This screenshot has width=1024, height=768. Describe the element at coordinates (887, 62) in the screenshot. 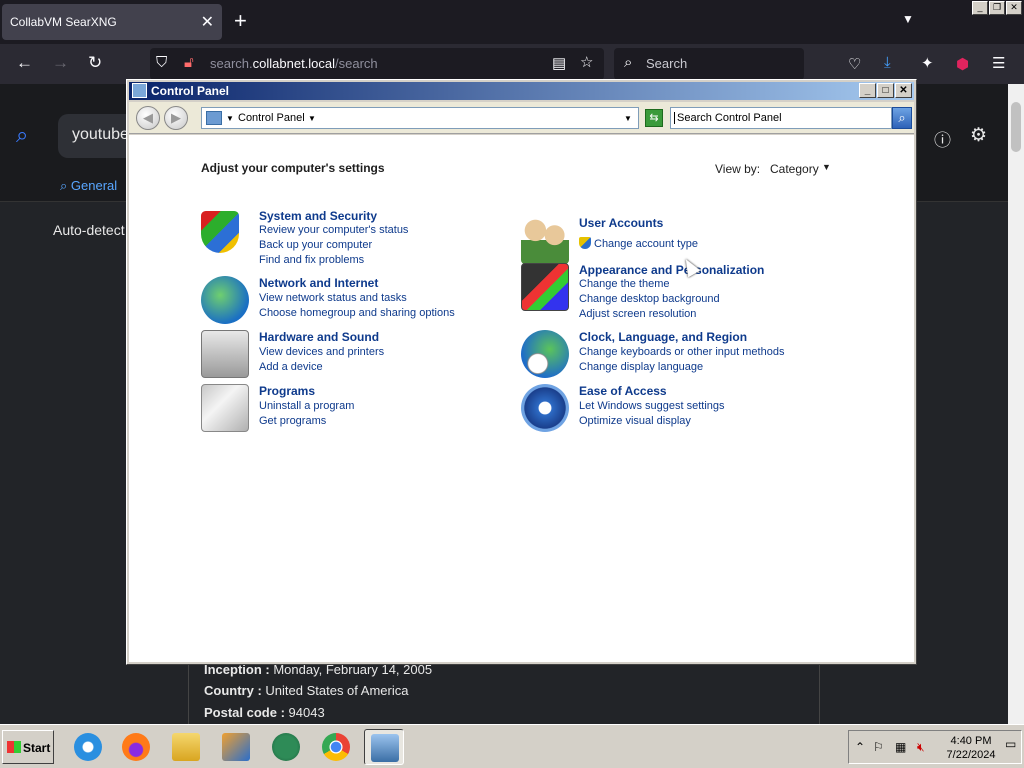

I see `download-icon: ⤓` at that location.